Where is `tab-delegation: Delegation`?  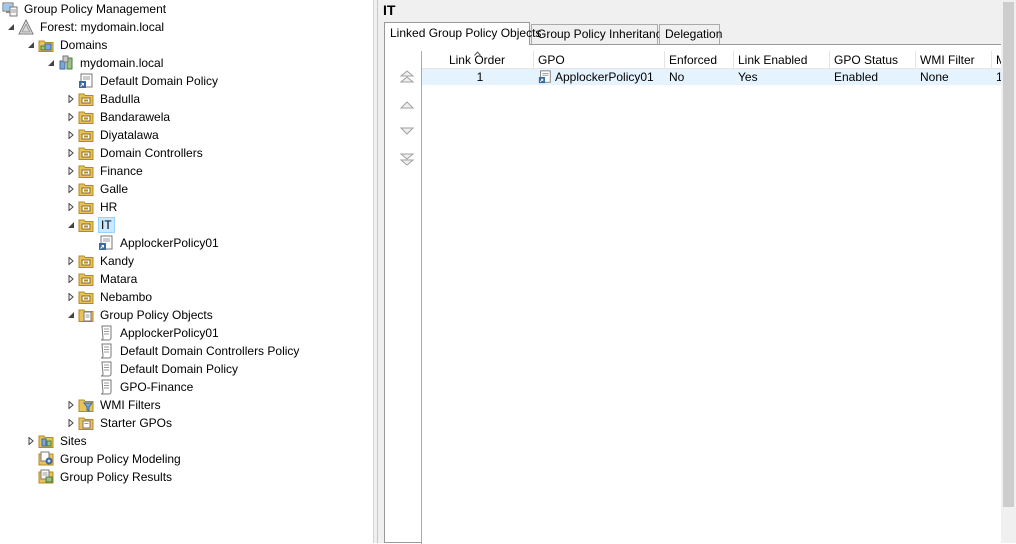 tab-delegation: Delegation is located at coordinates (690, 34).